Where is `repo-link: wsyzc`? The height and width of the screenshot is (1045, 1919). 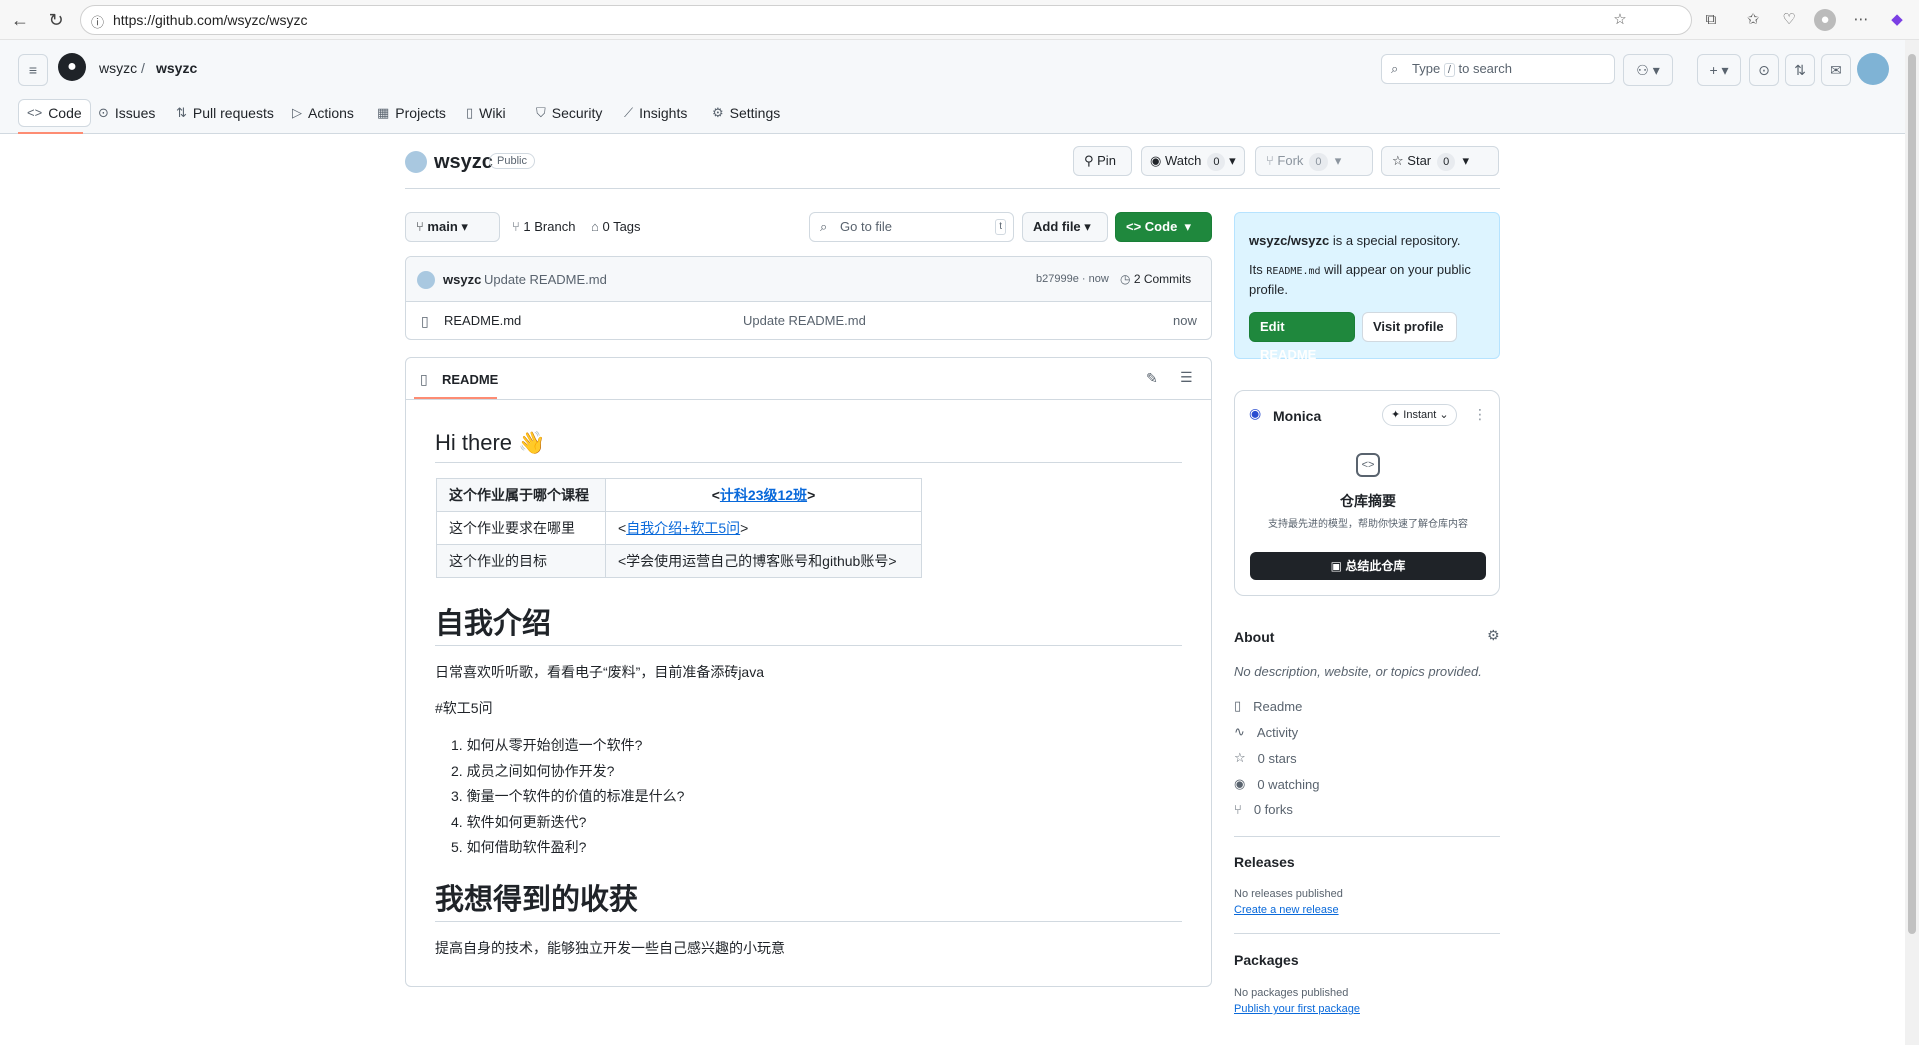
repo-link: wsyzc is located at coordinates (176, 68).